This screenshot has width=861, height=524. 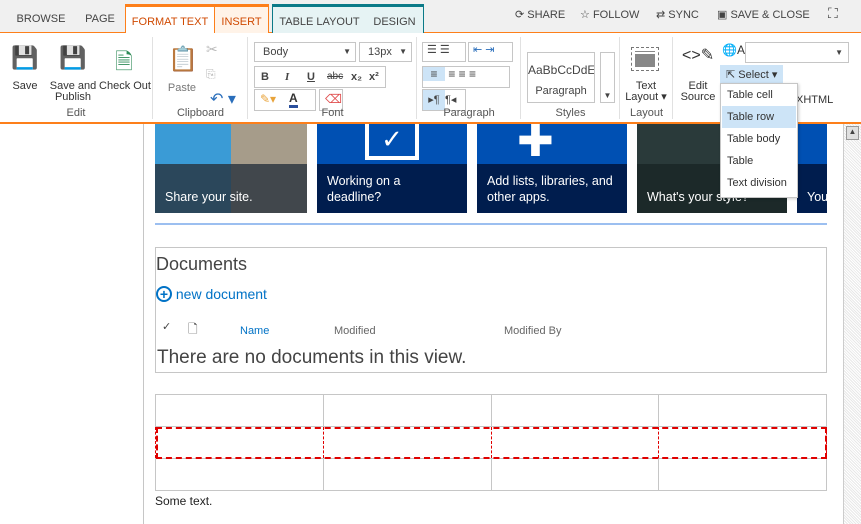 I want to click on select-all-check-icon: ✓, so click(x=166, y=326).